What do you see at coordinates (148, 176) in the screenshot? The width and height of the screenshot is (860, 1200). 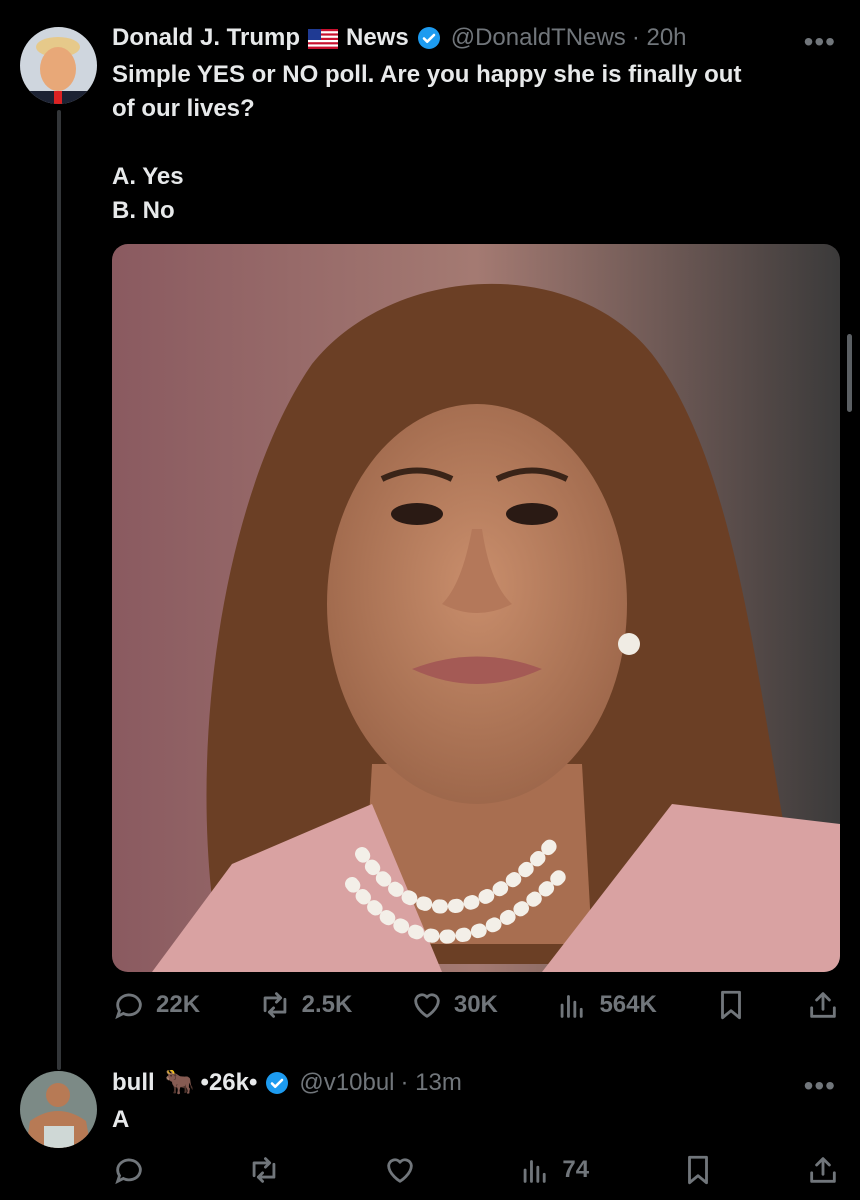 I see `tweet-text-line: A. Yes` at bounding box center [148, 176].